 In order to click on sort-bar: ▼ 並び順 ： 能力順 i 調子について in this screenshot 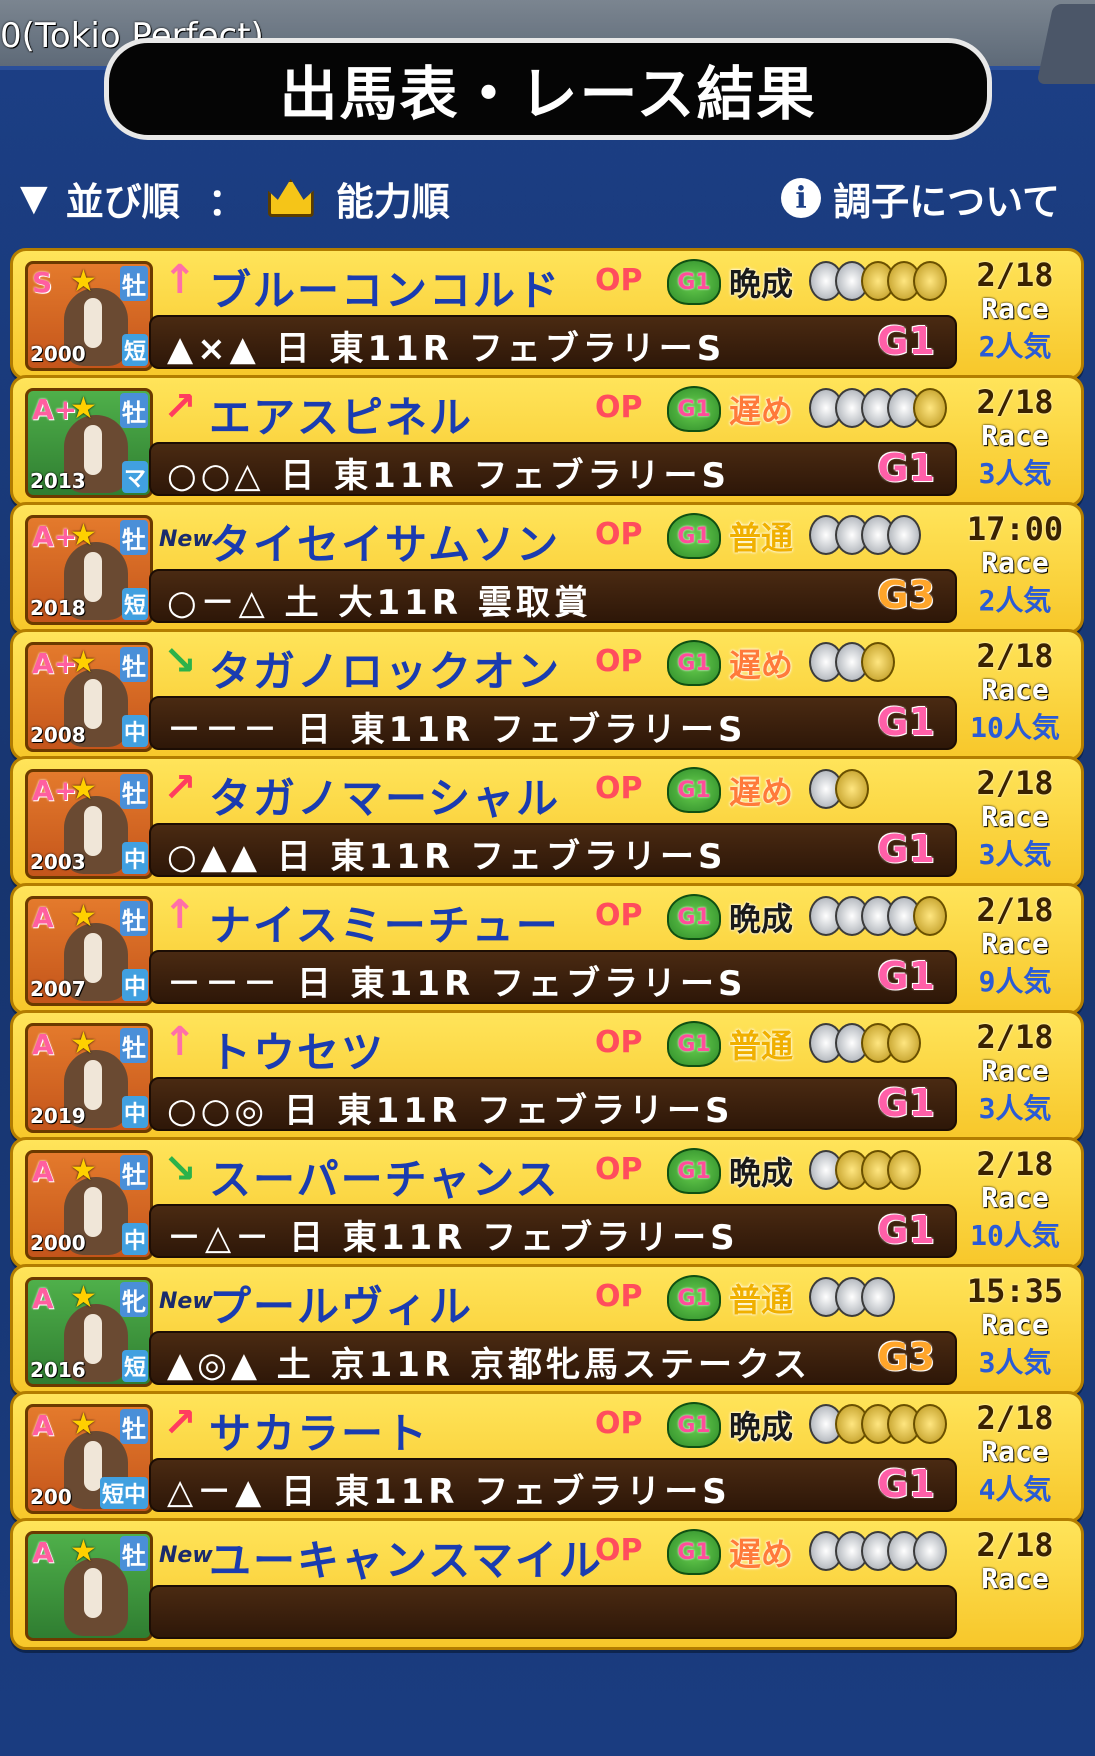, I will do `click(550, 198)`.